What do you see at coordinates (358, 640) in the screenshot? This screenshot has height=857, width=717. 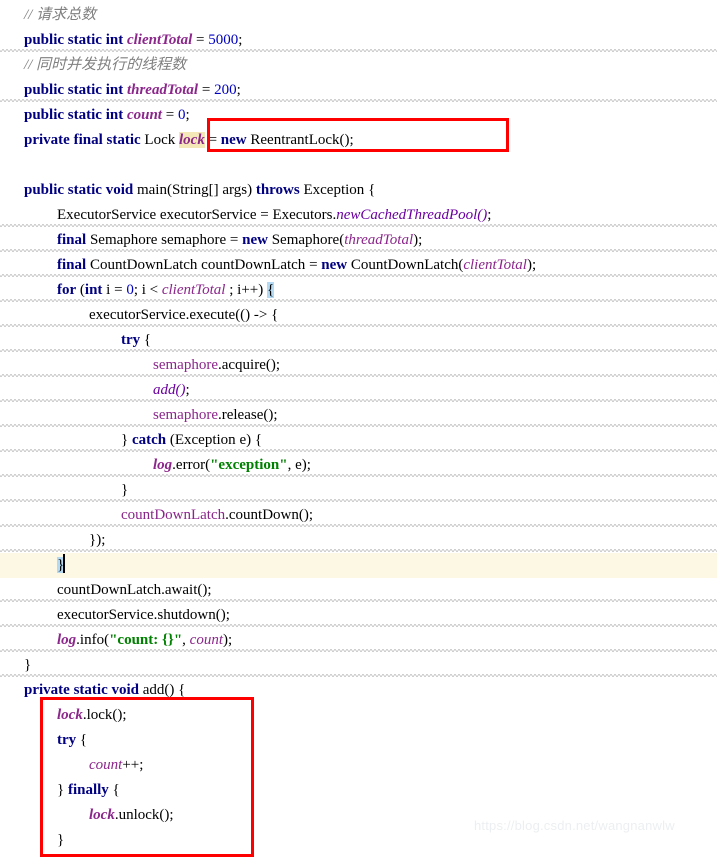 I see `code-line: log.info("count: {}", count);` at bounding box center [358, 640].